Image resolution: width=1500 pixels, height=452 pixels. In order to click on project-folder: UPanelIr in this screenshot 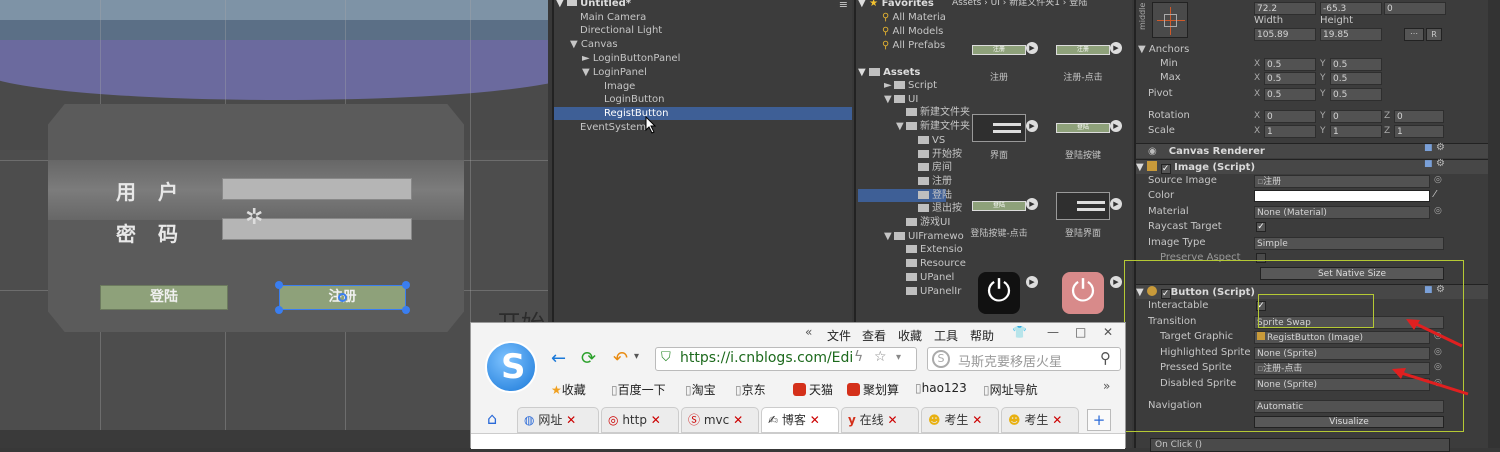, I will do `click(928, 291)`.